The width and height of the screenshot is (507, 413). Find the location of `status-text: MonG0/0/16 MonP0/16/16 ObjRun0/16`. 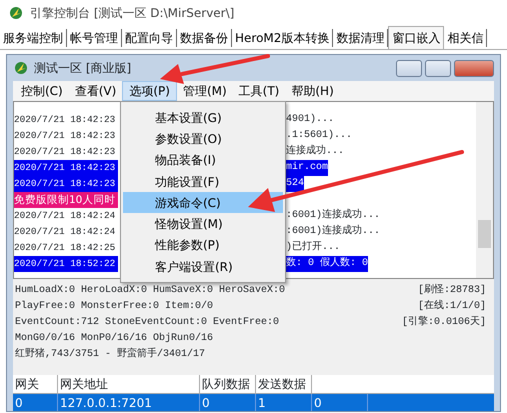

status-text: MonG0/0/16 MonP0/16/16 ObjRun0/16 is located at coordinates (114, 339).